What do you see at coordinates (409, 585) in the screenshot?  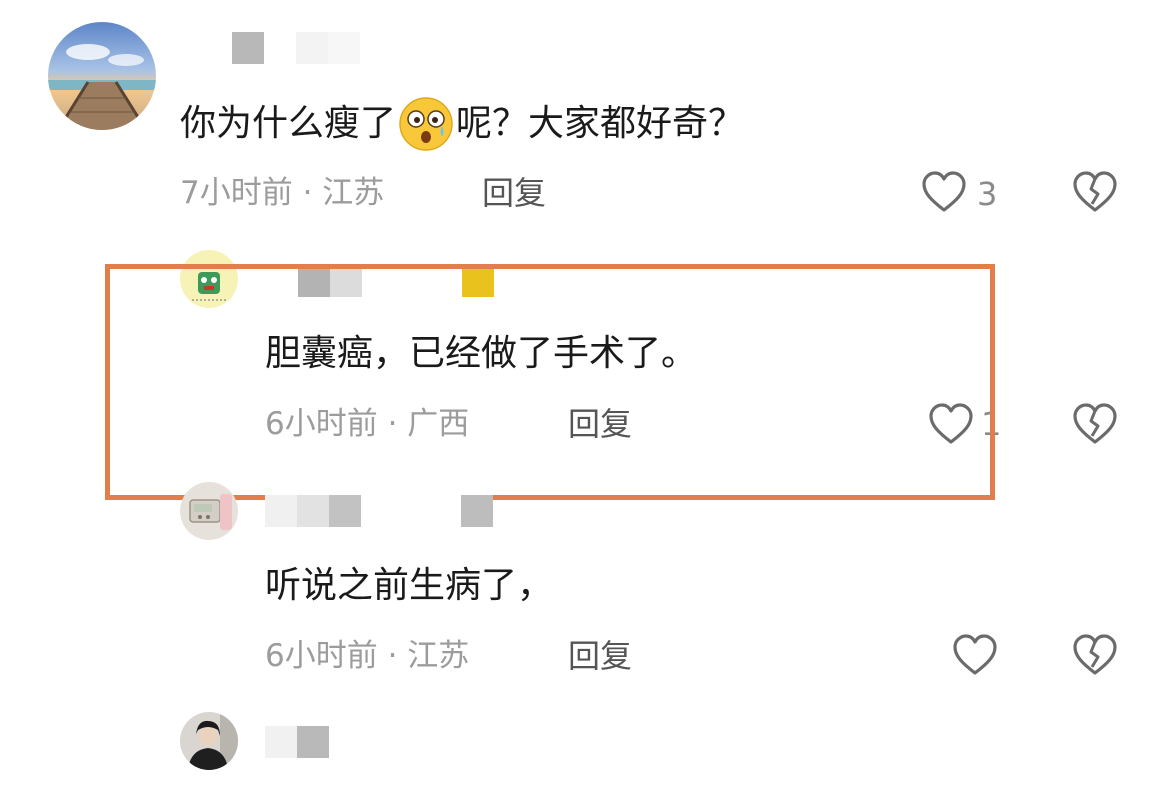 I see `comment-text: 听说之前生病了，` at bounding box center [409, 585].